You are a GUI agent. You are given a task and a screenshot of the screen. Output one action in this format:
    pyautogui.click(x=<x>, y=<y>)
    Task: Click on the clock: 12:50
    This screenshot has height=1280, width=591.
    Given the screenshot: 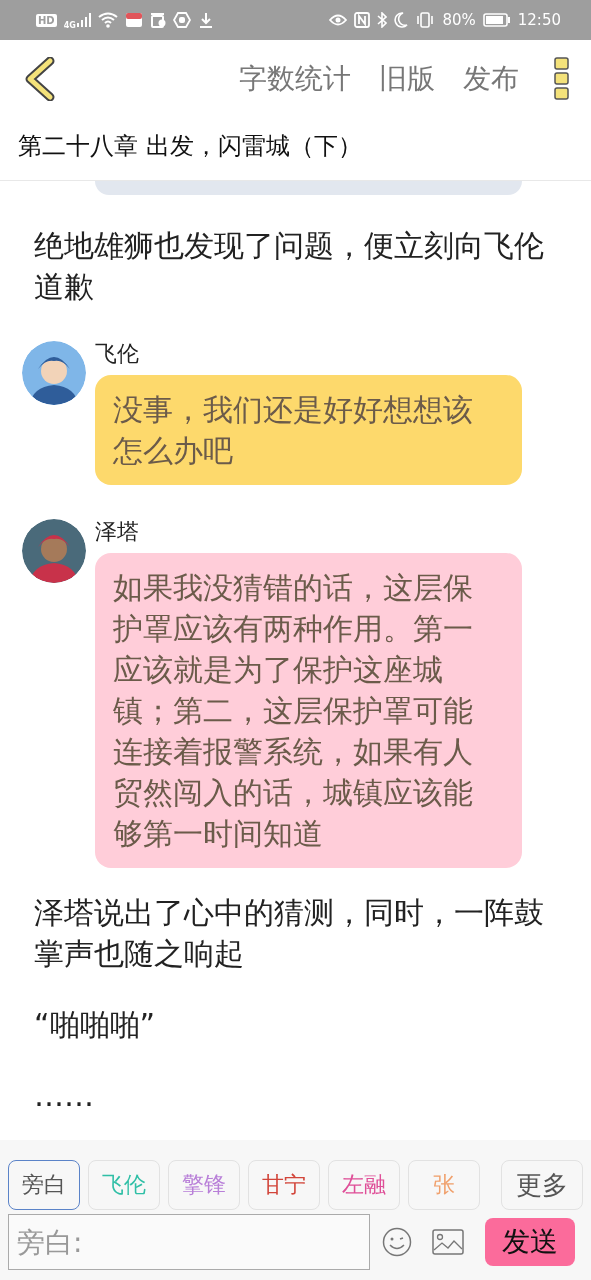 What is the action you would take?
    pyautogui.click(x=539, y=20)
    